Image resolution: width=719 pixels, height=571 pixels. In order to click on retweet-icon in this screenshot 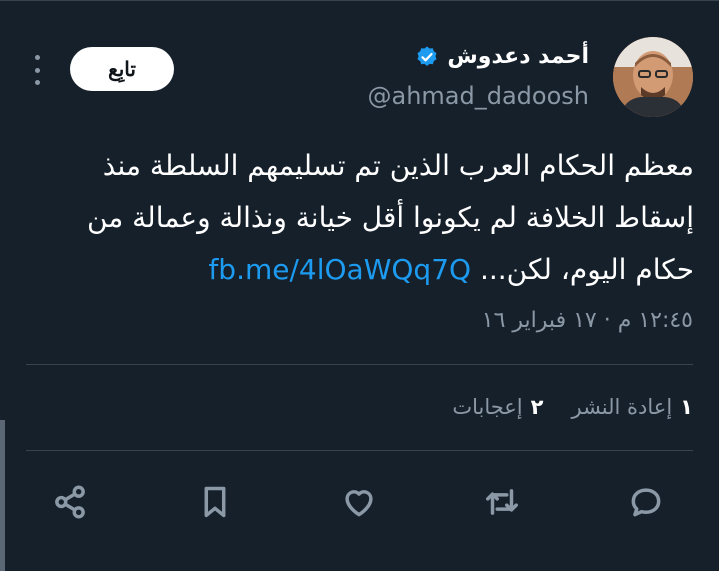, I will do `click(502, 502)`.